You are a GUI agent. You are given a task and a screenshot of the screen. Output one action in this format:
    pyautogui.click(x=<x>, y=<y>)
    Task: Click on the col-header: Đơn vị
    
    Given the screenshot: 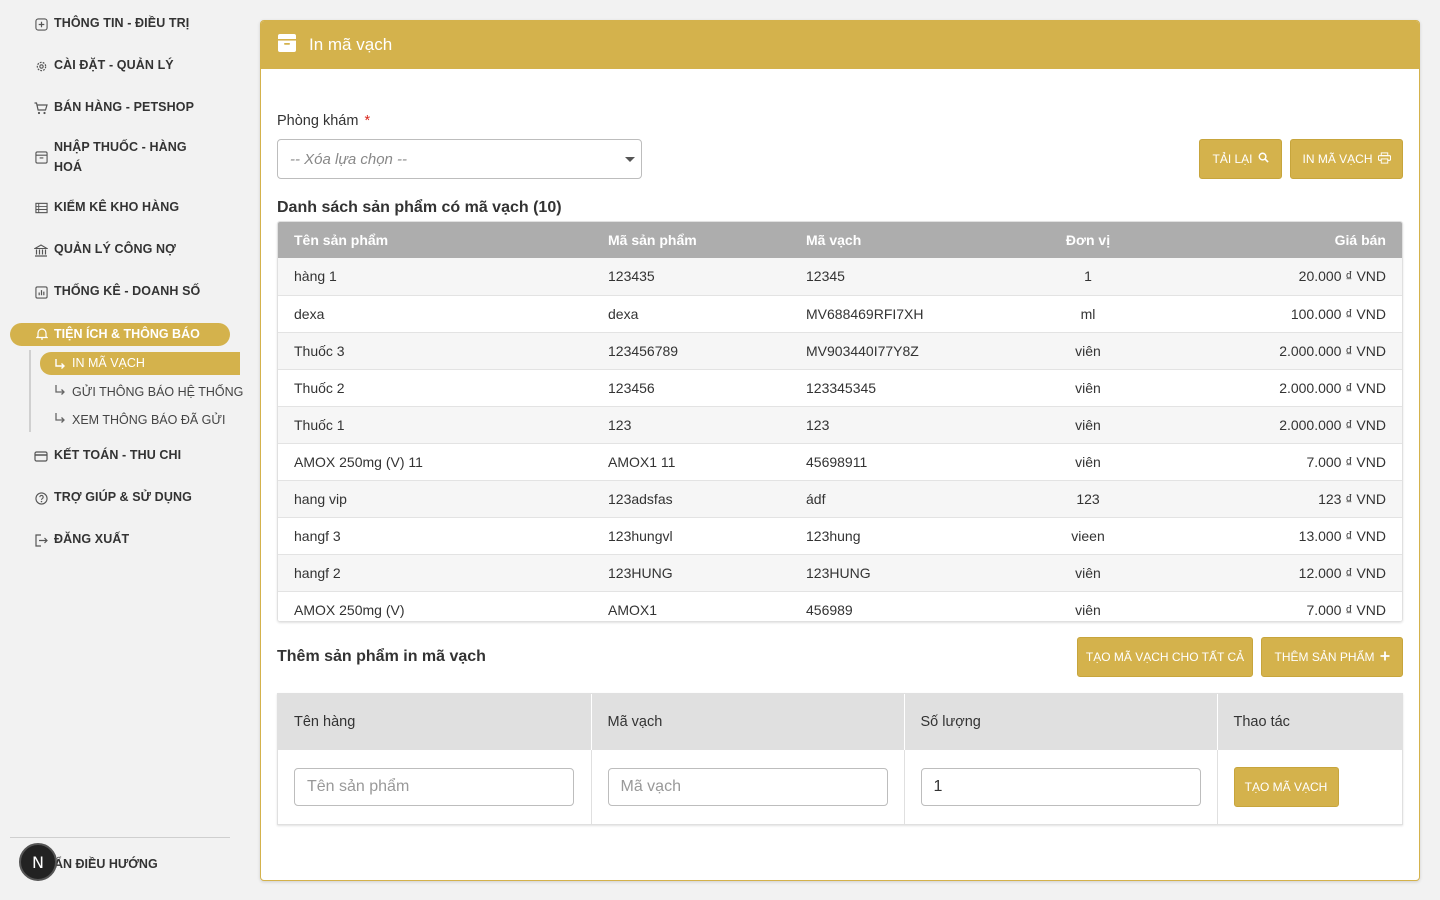 What is the action you would take?
    pyautogui.click(x=1088, y=240)
    